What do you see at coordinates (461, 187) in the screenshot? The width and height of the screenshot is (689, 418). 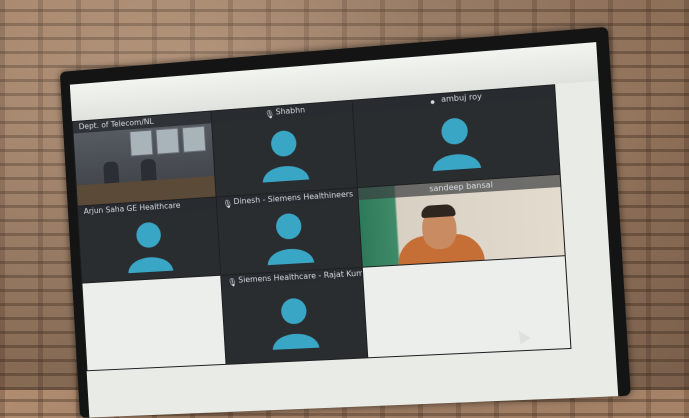 I see `participant-name: sandeep bansal` at bounding box center [461, 187].